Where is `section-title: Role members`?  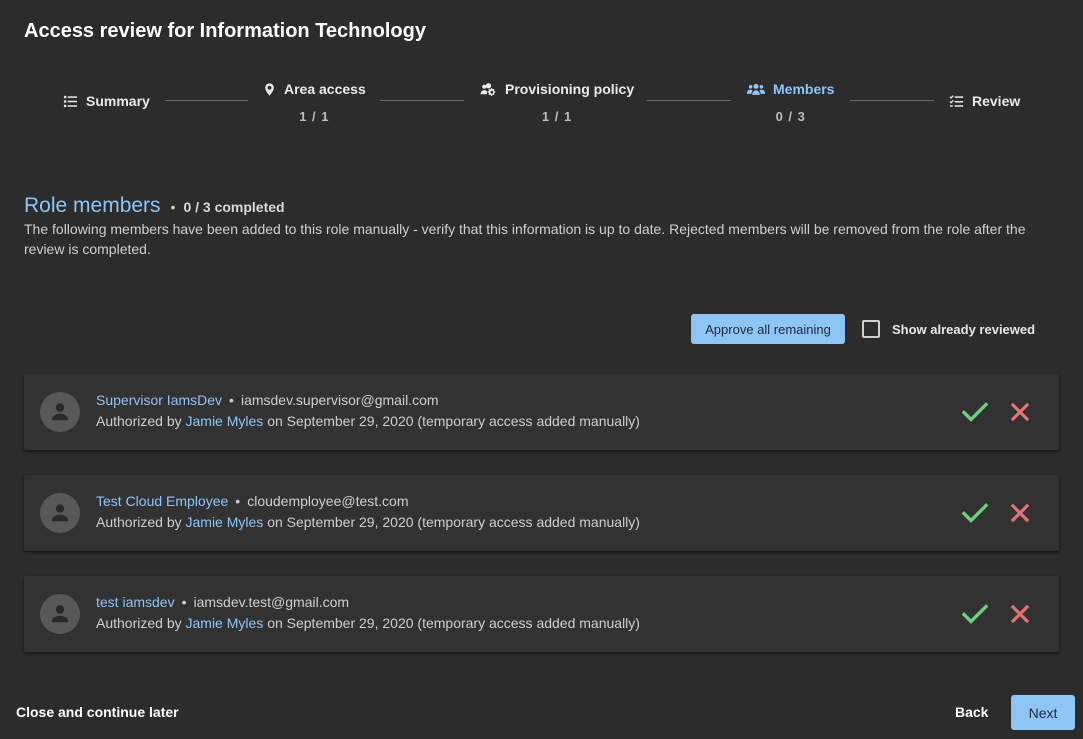 section-title: Role members is located at coordinates (92, 205).